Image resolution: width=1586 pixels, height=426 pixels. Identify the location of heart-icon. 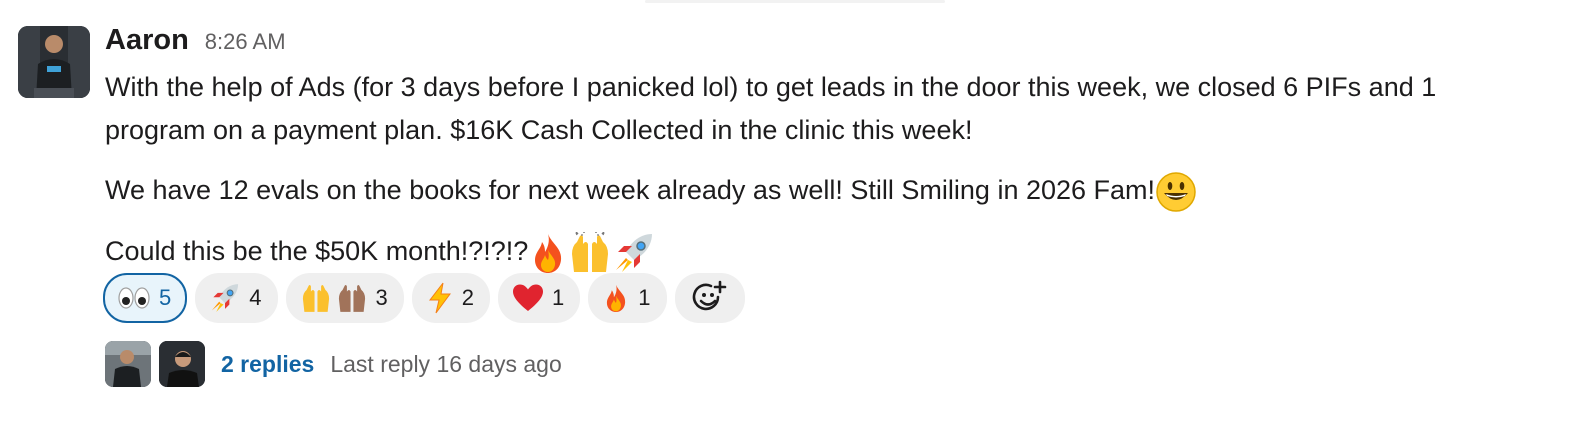
(528, 298).